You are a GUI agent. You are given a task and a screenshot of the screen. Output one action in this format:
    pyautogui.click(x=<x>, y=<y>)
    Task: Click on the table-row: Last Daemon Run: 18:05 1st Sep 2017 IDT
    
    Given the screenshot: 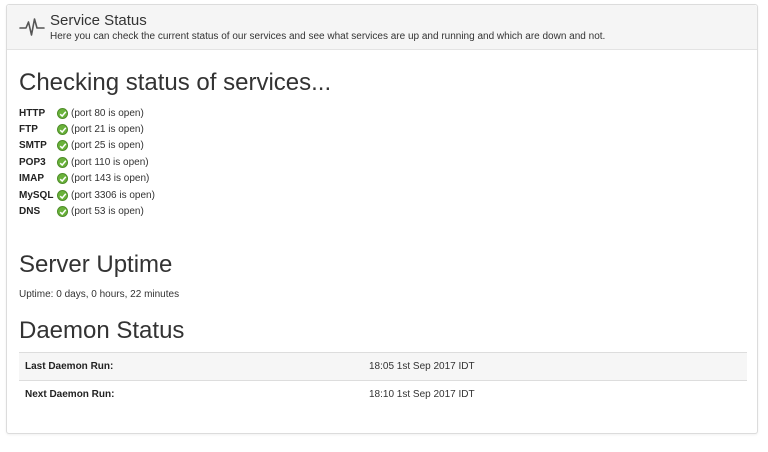 What is the action you would take?
    pyautogui.click(x=383, y=366)
    